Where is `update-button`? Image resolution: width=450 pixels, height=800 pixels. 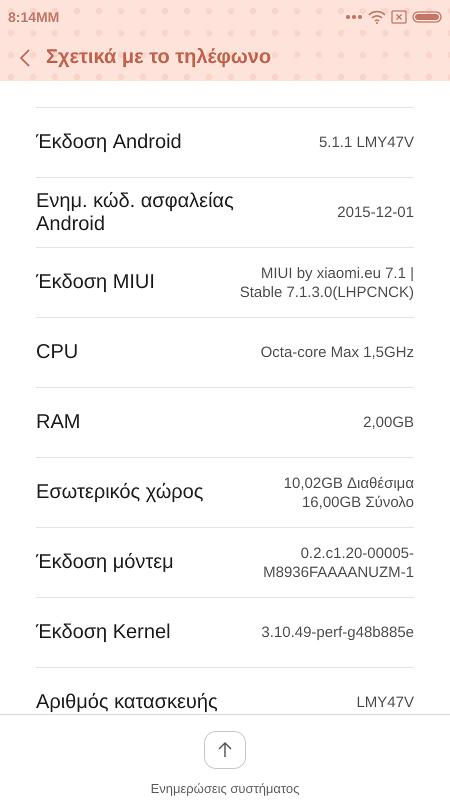 update-button is located at coordinates (225, 750).